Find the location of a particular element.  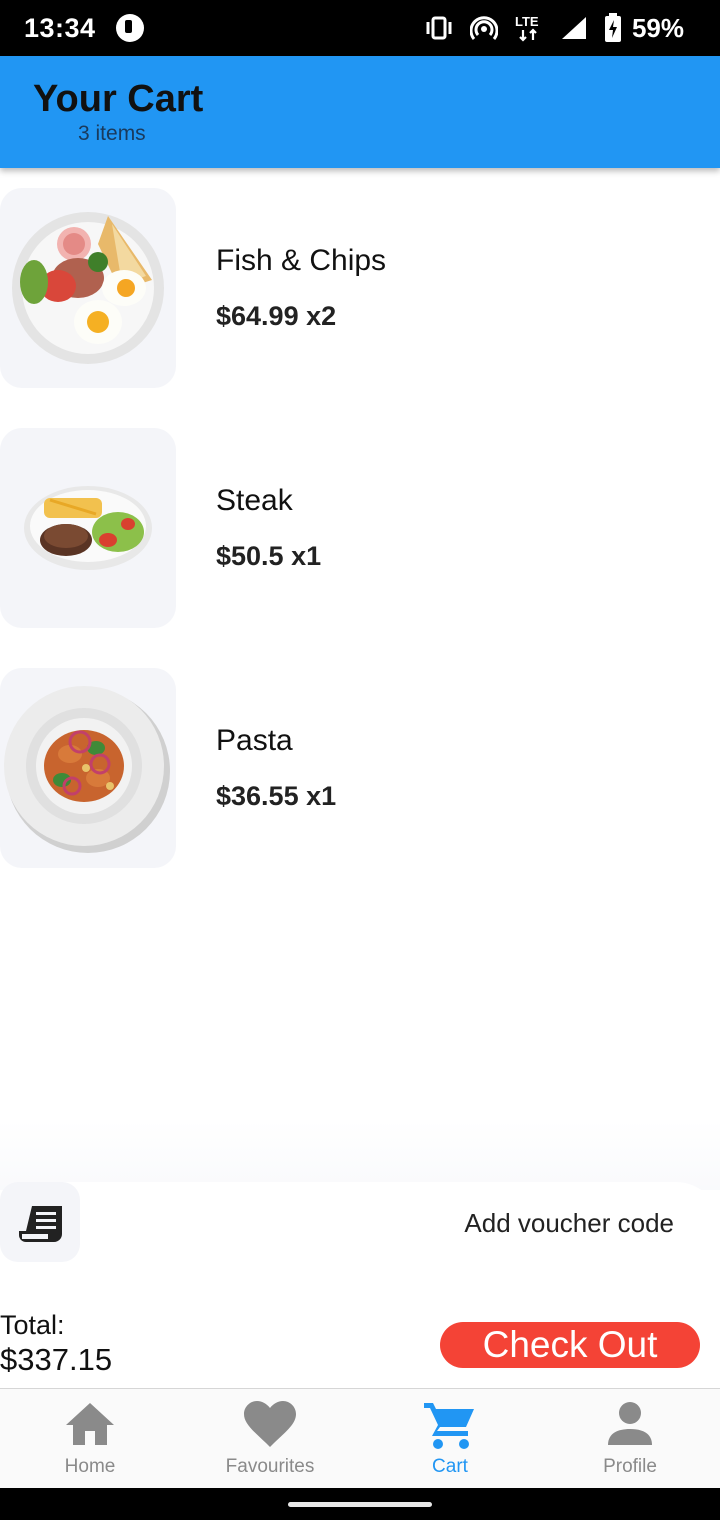

fish-chips-image is located at coordinates (88, 288).